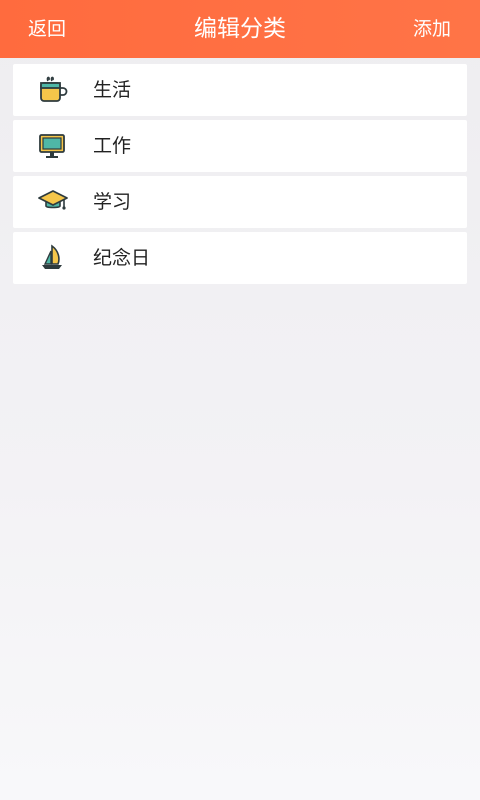 The image size is (480, 800). What do you see at coordinates (53, 258) in the screenshot?
I see `sailboat-icon` at bounding box center [53, 258].